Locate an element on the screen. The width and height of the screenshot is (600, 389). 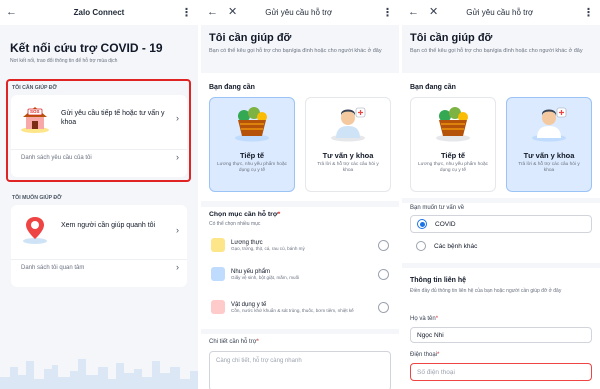
name-label-text: Họ và tên is located at coordinates (423, 319).